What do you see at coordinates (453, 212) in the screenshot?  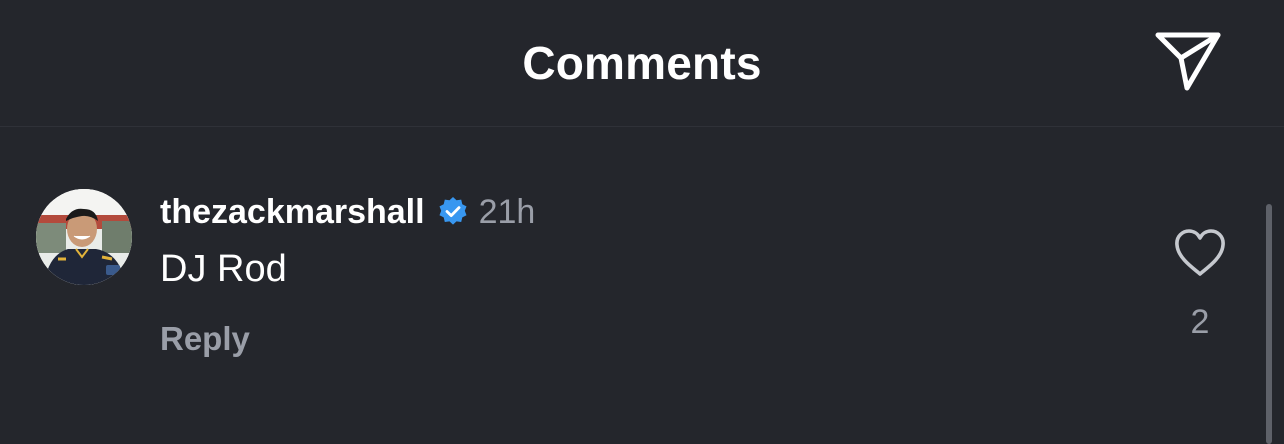 I see `verified-badge-icon` at bounding box center [453, 212].